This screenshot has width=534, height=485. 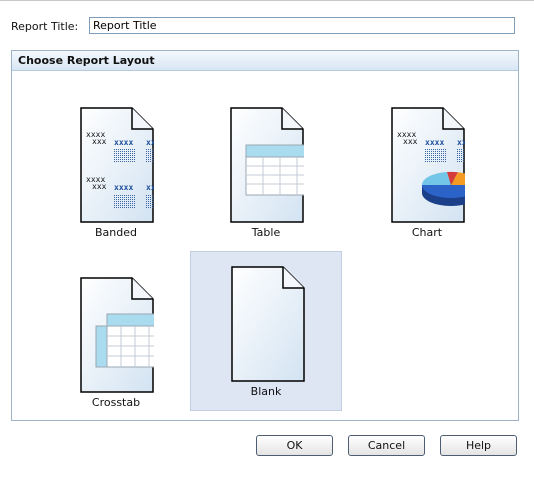 What do you see at coordinates (116, 232) in the screenshot?
I see `layout-label: Banded` at bounding box center [116, 232].